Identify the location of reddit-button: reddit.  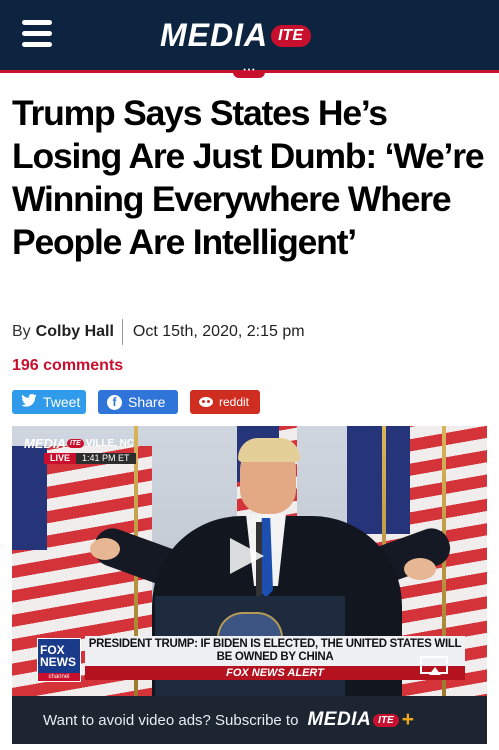
(225, 402).